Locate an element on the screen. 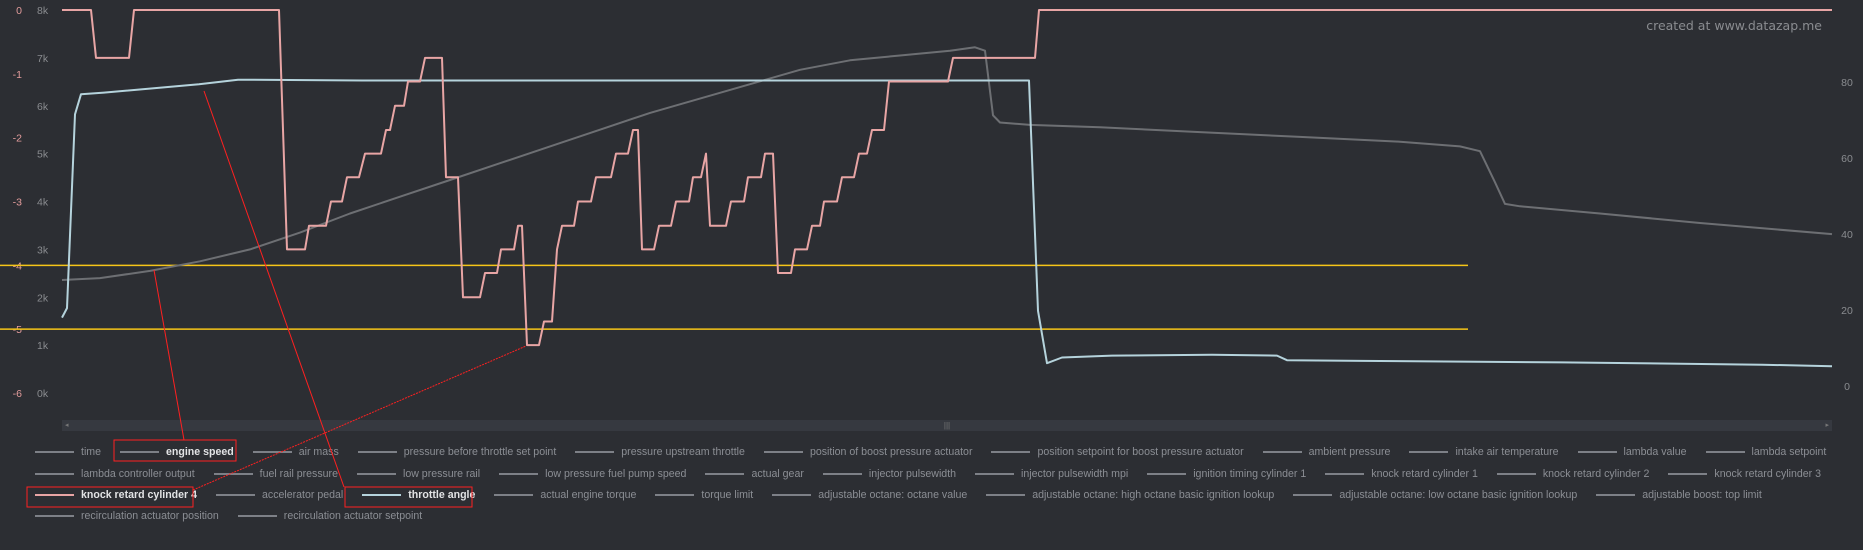  legend-label: knock retard cylinder 3 is located at coordinates (1767, 474).